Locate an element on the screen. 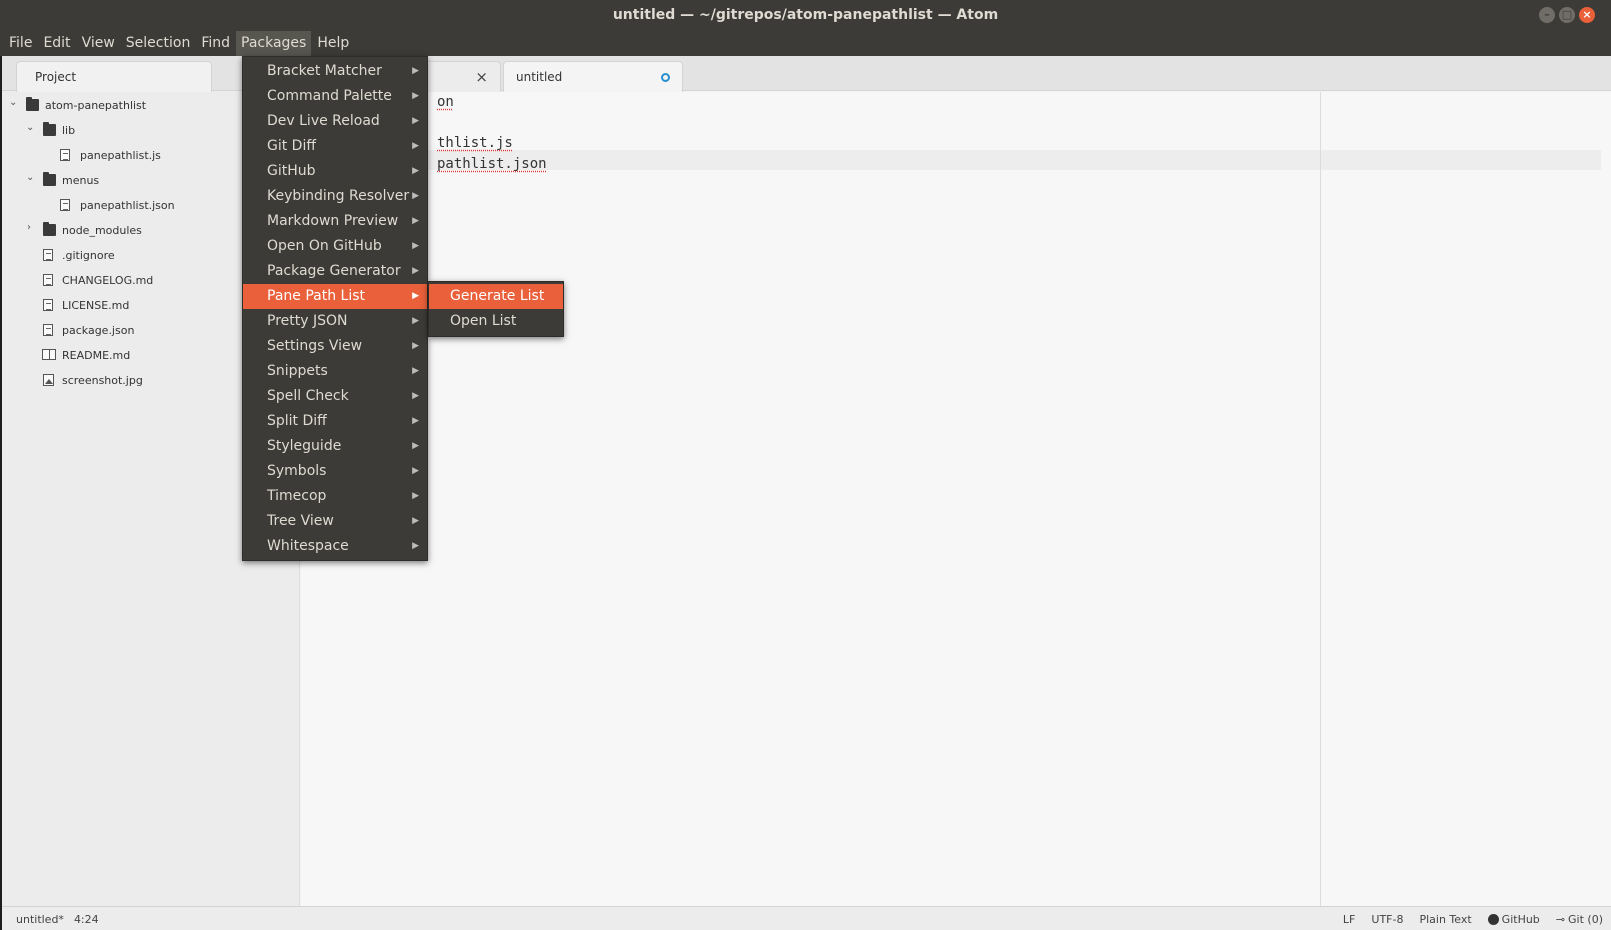  tree-item-label: lib is located at coordinates (69, 130).